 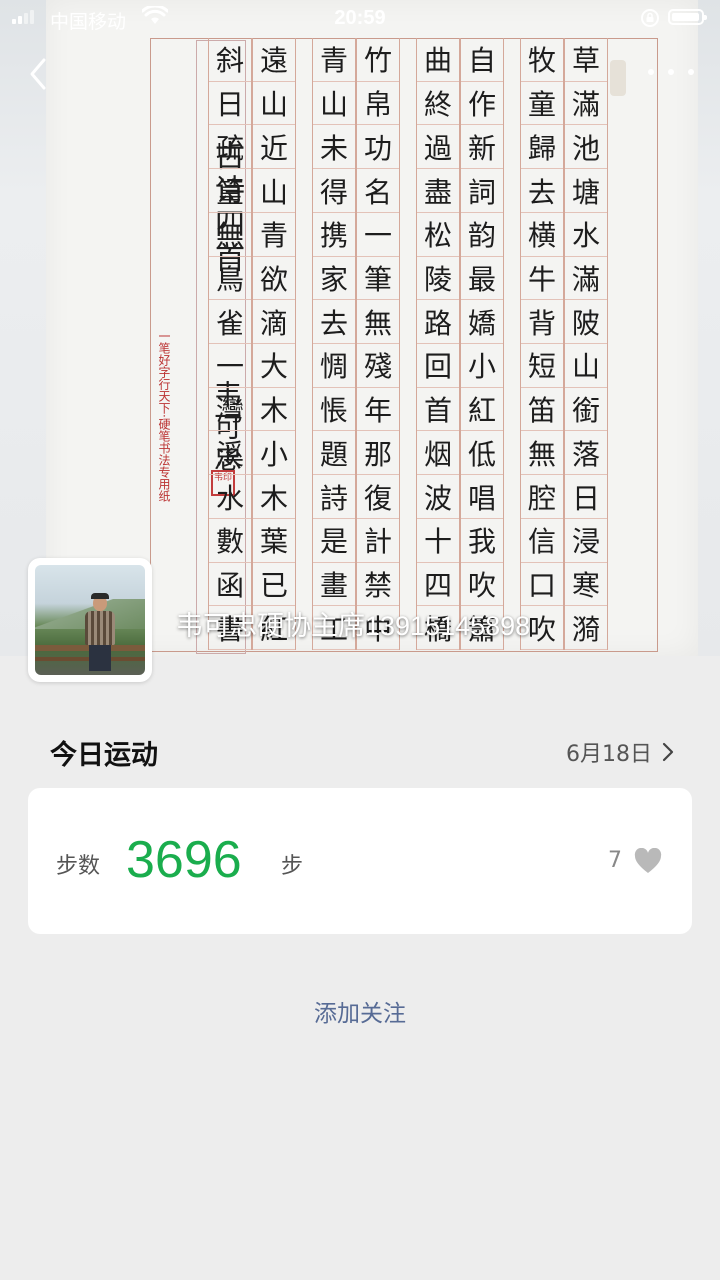 What do you see at coordinates (586, 279) in the screenshot?
I see `poem-character: 滿` at bounding box center [586, 279].